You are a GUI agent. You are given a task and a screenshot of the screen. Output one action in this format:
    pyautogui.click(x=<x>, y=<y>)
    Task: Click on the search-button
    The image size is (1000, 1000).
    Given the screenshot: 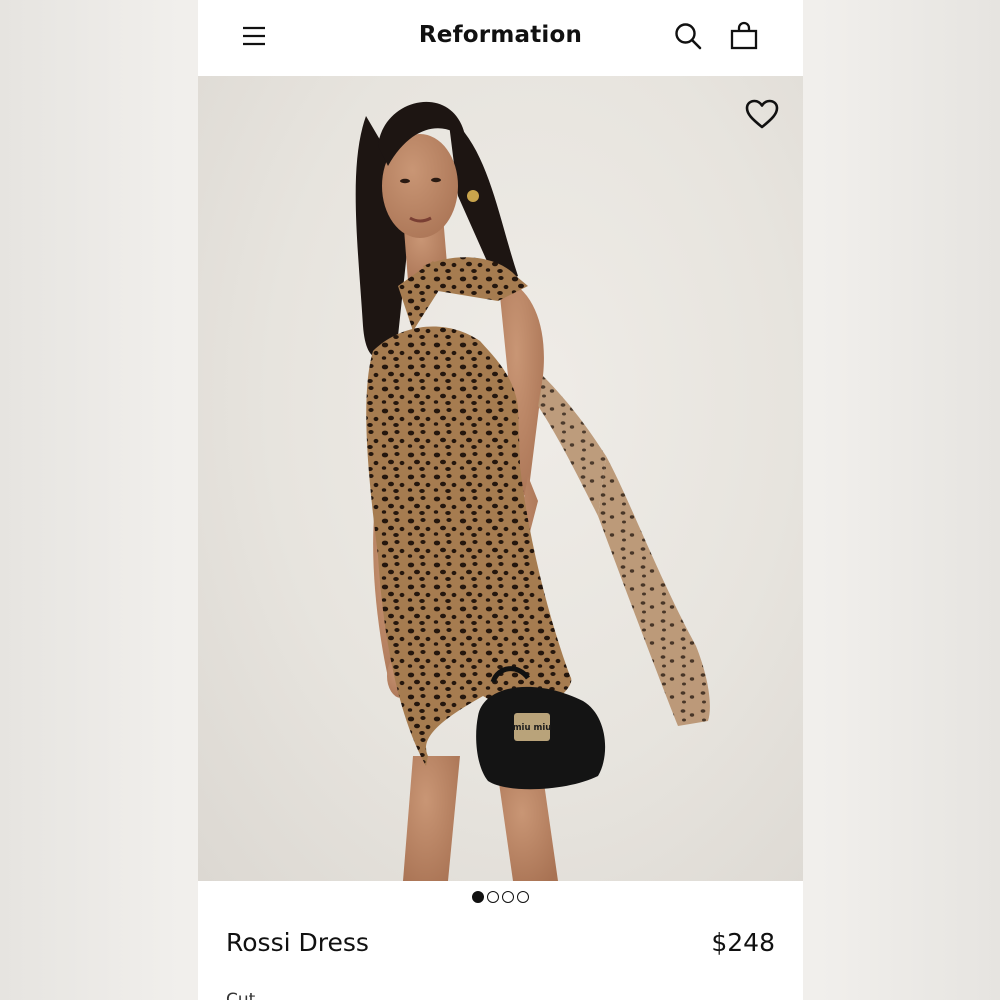 What is the action you would take?
    pyautogui.click(x=688, y=36)
    